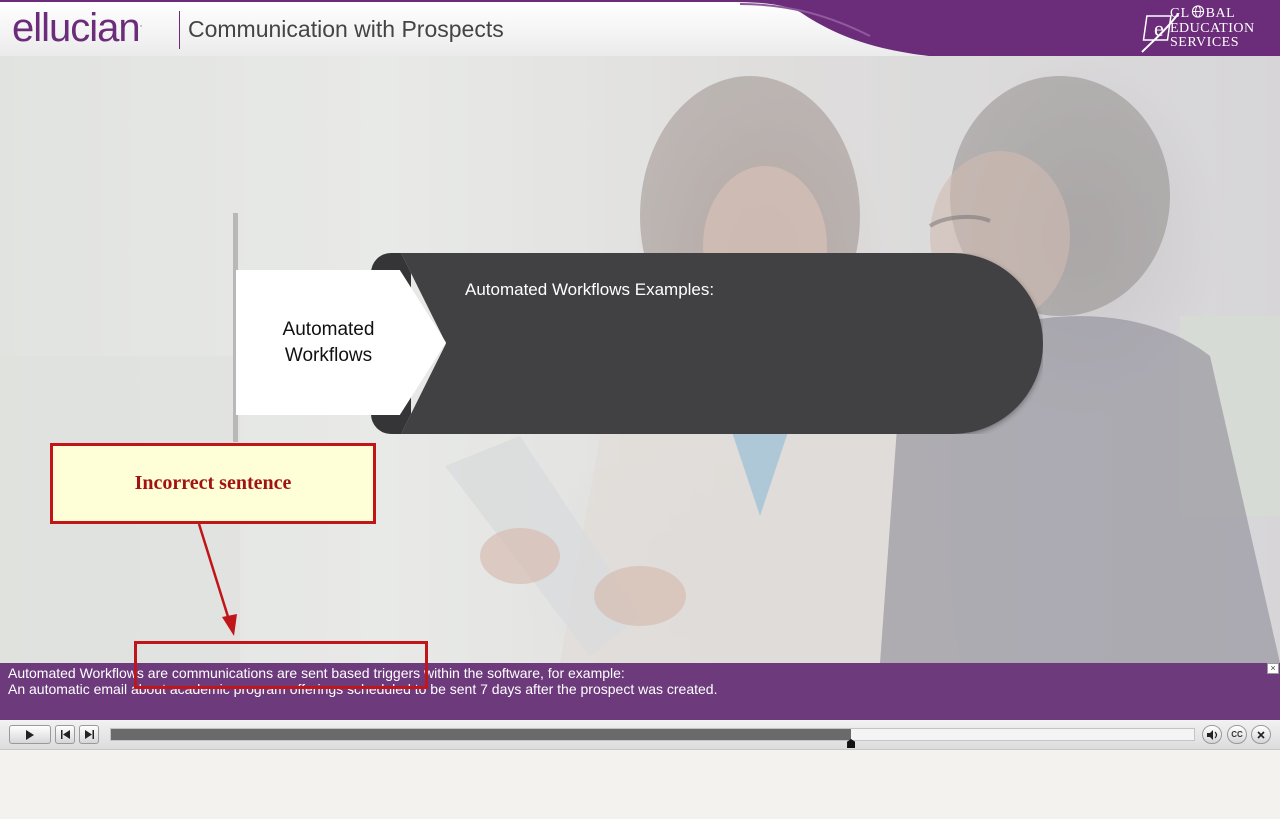 The image size is (1280, 819). I want to click on annotation-note-text: Incorrect sentence, so click(213, 483).